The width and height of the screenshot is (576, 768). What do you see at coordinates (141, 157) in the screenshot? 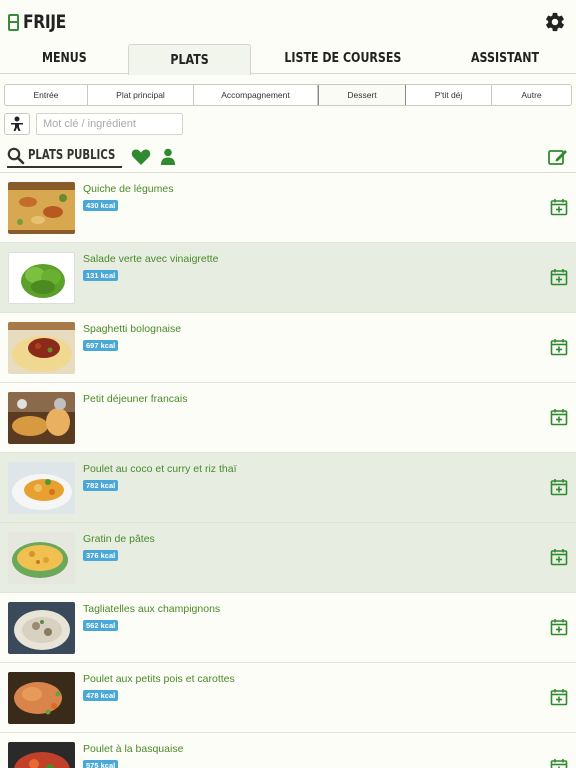
I see `heart-icon` at bounding box center [141, 157].